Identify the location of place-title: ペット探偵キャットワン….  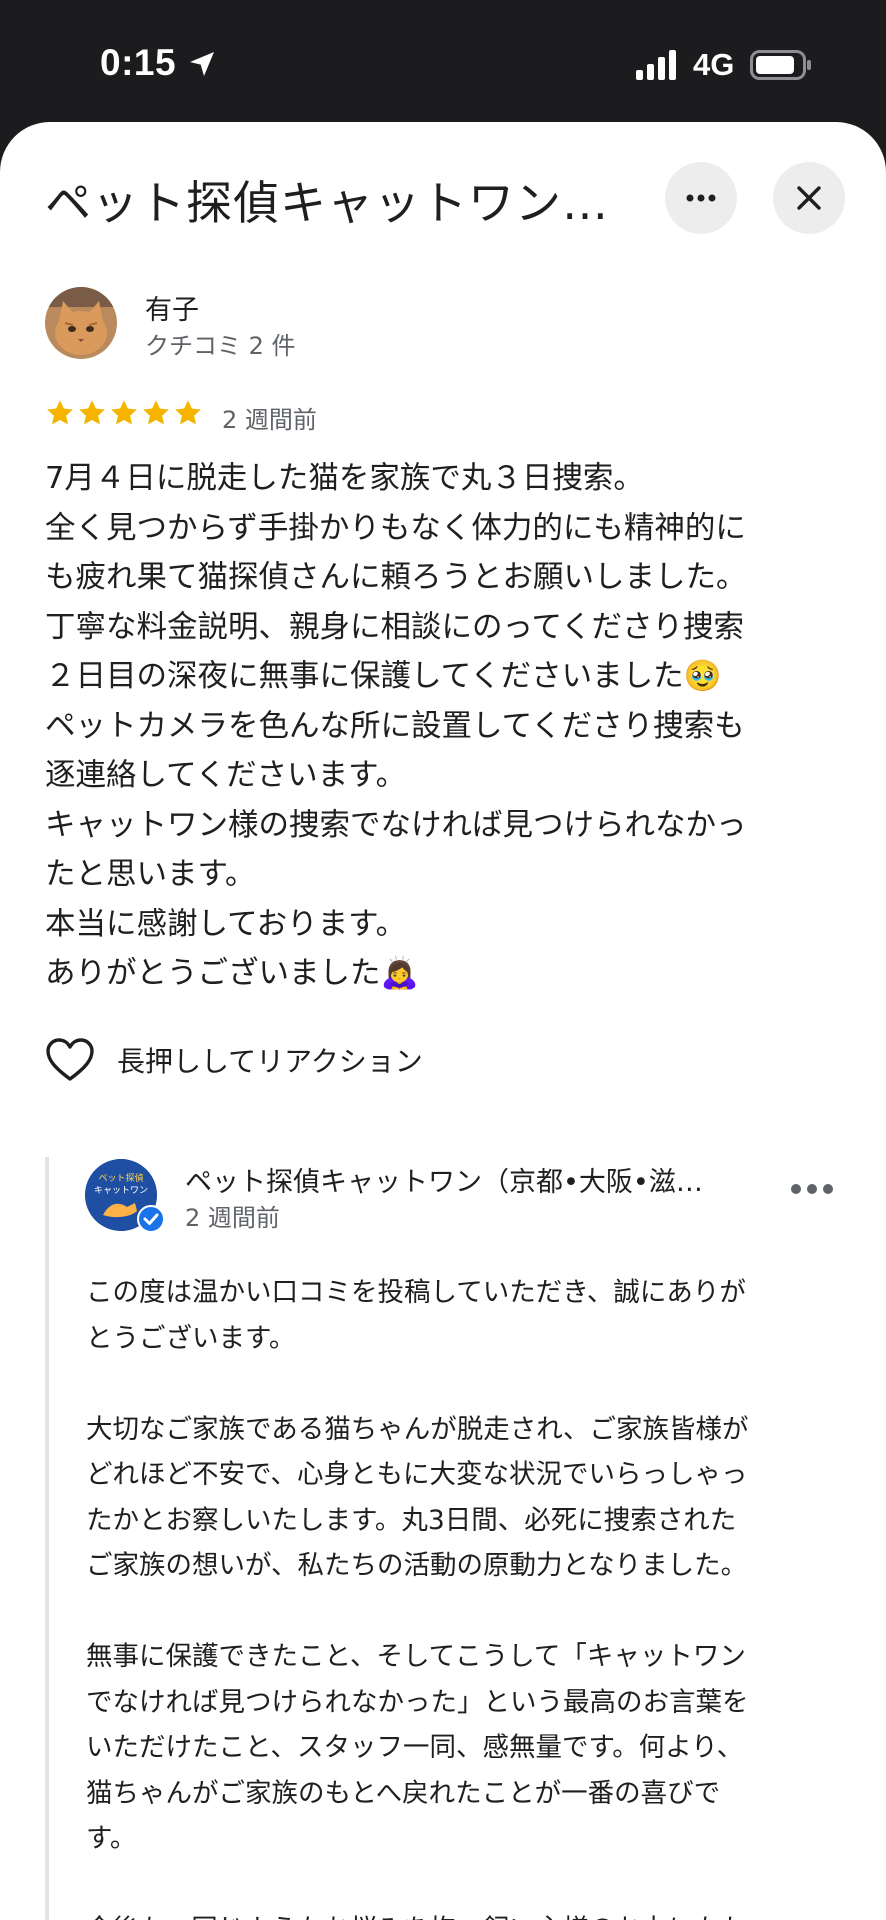
(327, 203).